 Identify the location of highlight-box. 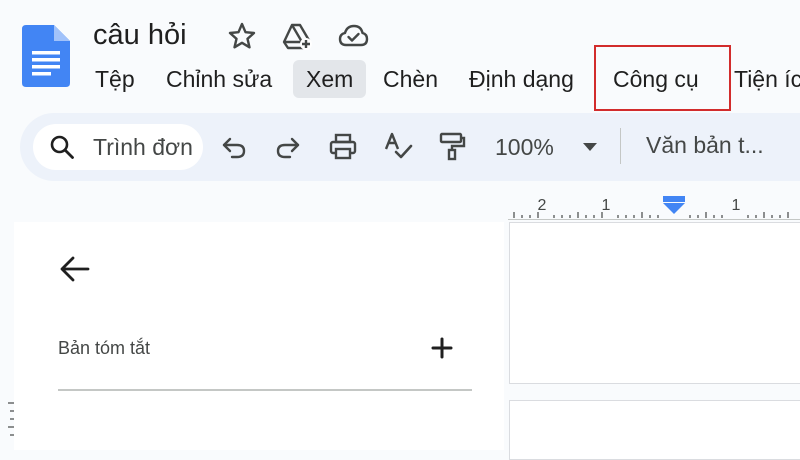
(662, 78).